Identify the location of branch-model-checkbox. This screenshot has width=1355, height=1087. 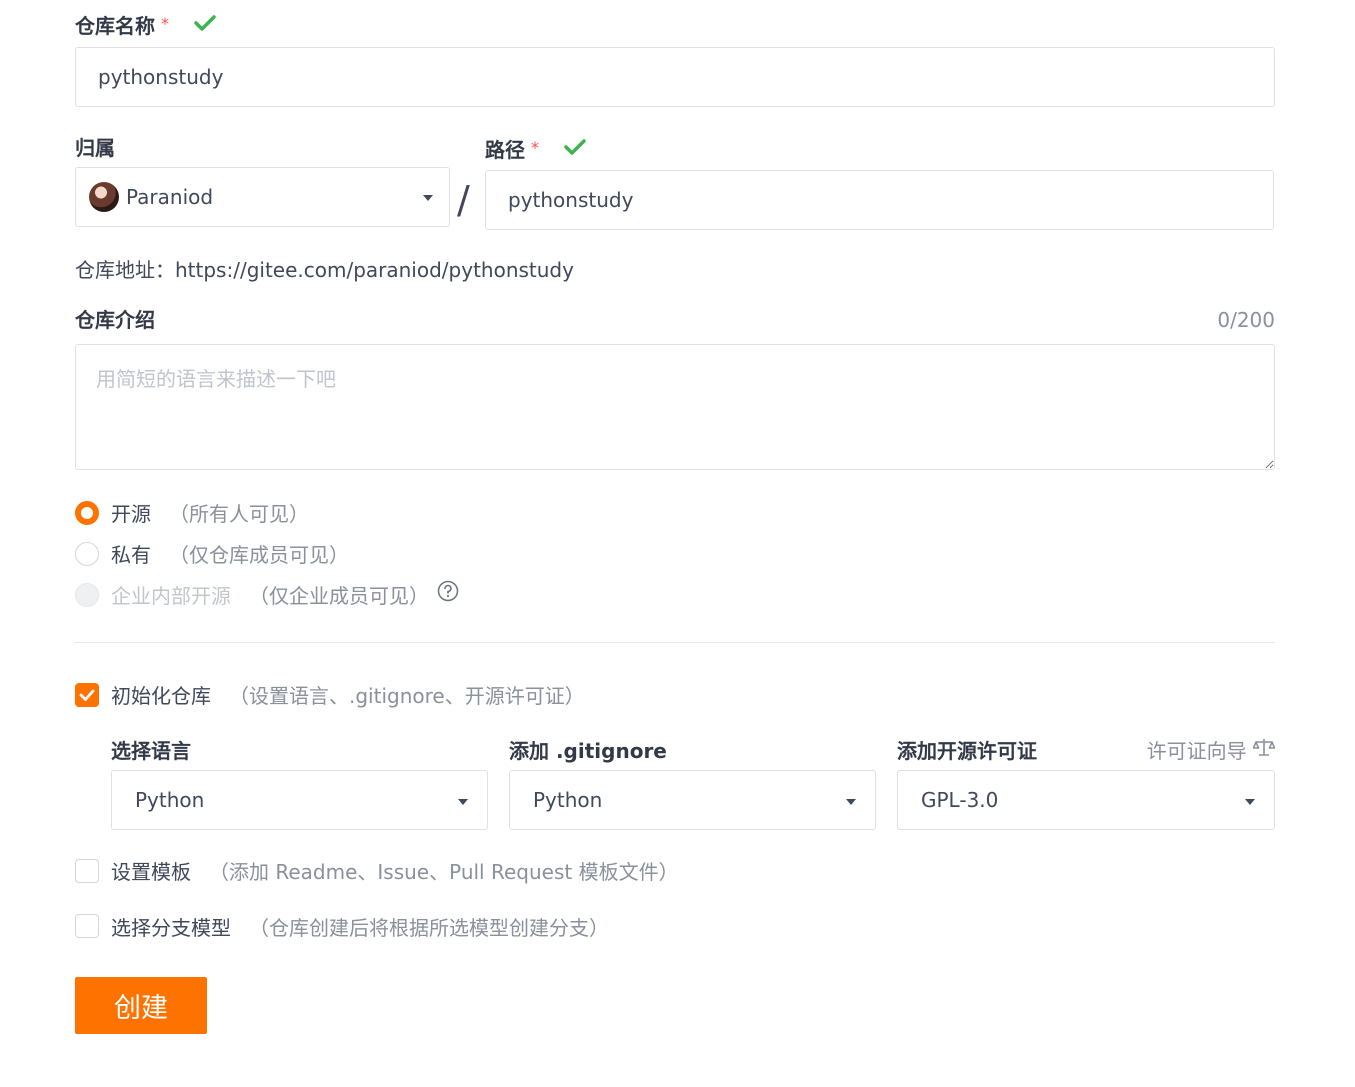
(87, 926).